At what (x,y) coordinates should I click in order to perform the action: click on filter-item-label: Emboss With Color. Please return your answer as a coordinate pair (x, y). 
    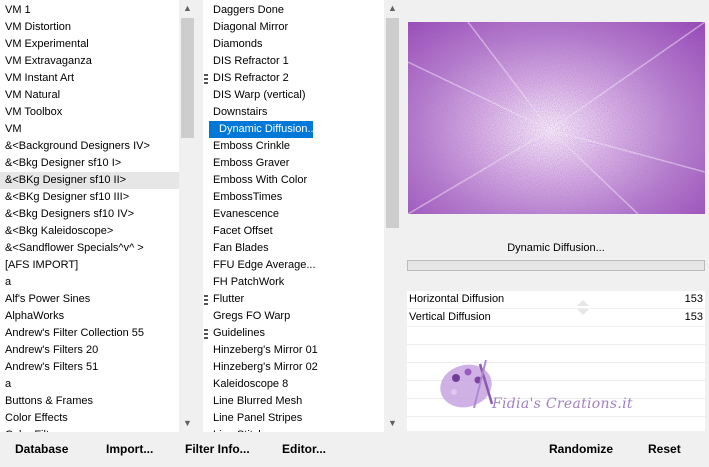
    Looking at the image, I should click on (260, 180).